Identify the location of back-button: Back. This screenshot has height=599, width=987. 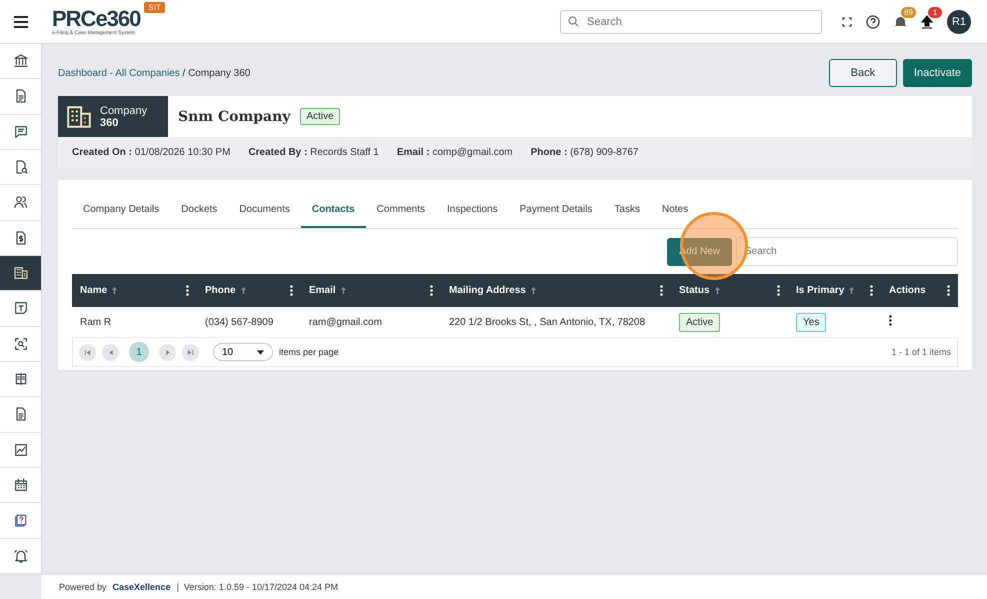
(862, 73).